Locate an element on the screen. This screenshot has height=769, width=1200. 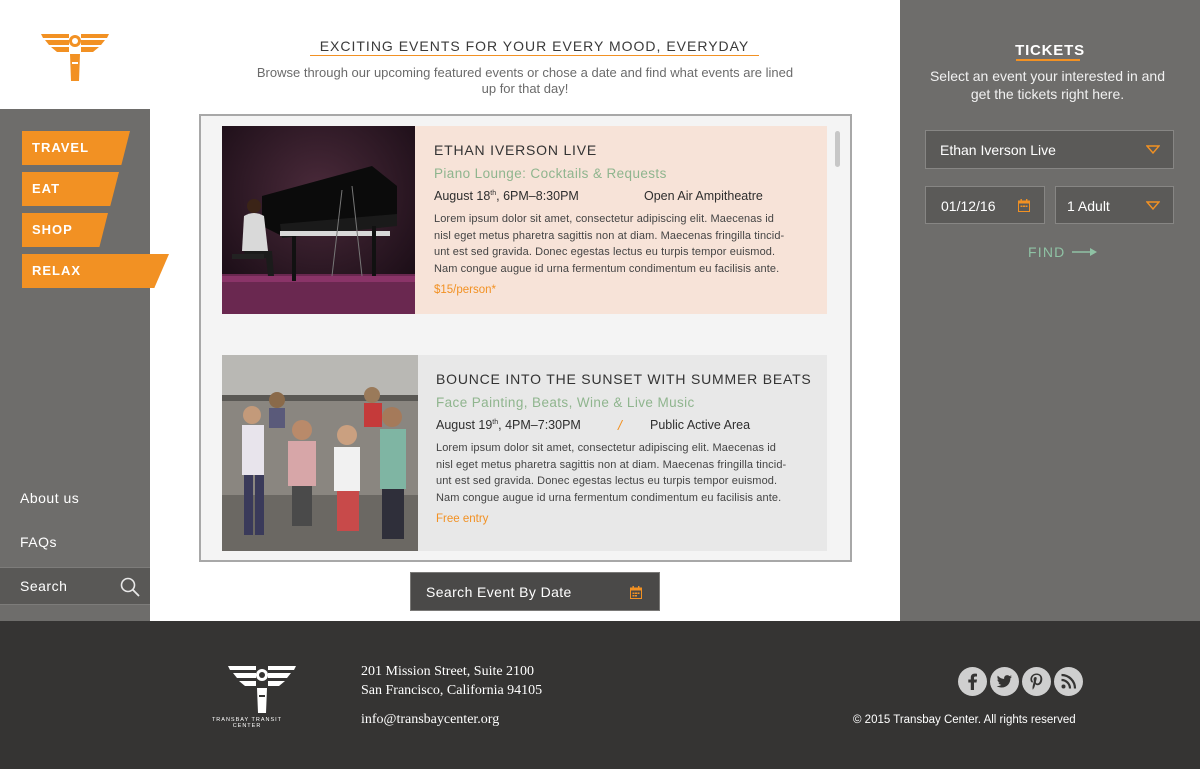
footer-logo-text: TRANSBAY TRANSIT CENTER is located at coordinates (247, 723).